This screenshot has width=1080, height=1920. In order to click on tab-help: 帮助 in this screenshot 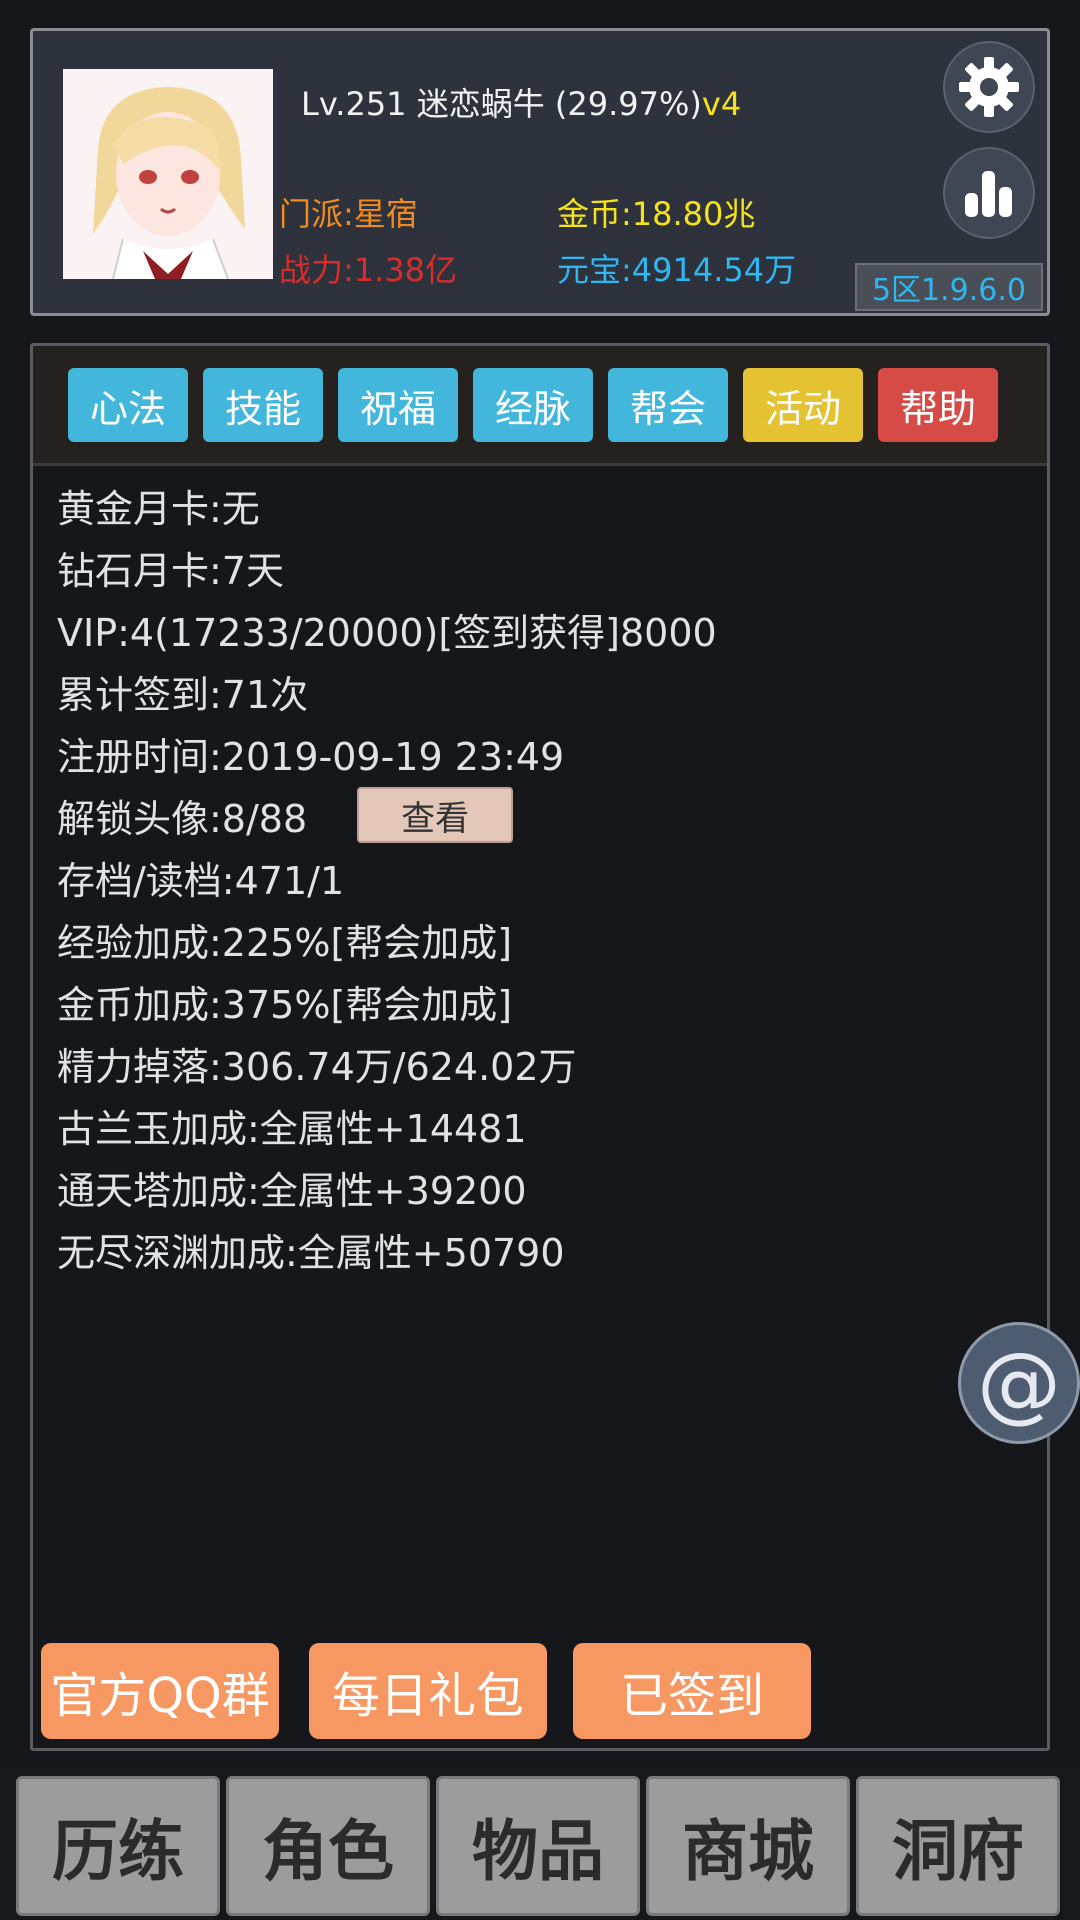, I will do `click(938, 405)`.